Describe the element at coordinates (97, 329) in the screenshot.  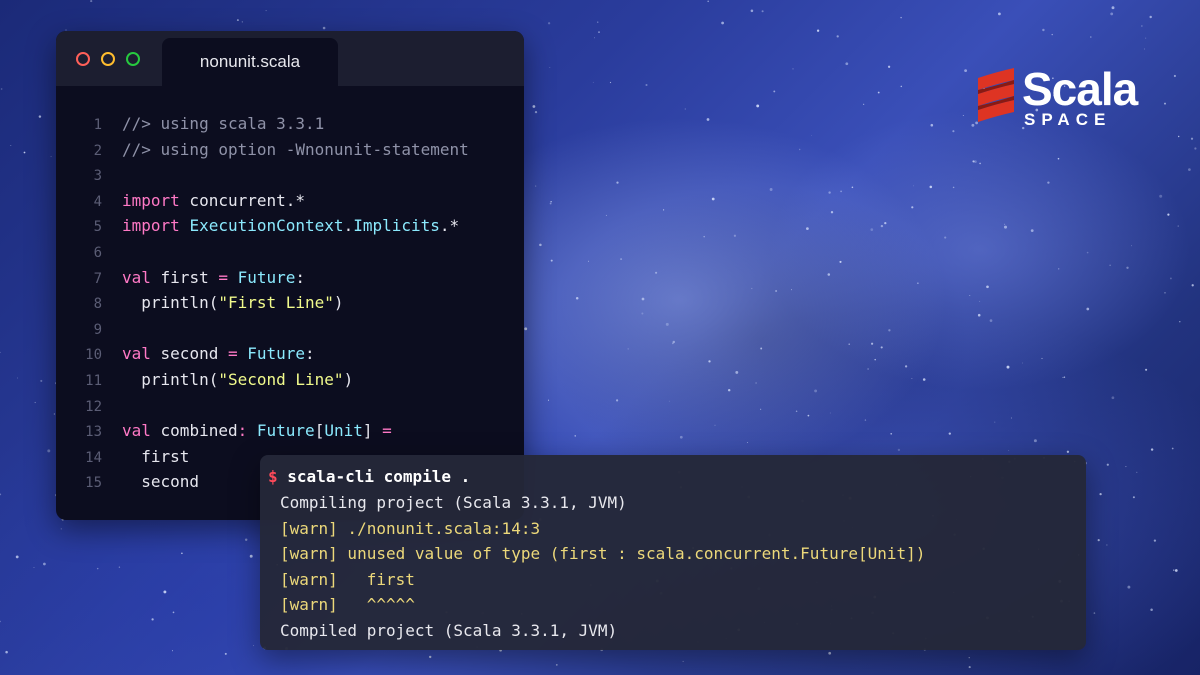
I see `line-number: 9` at that location.